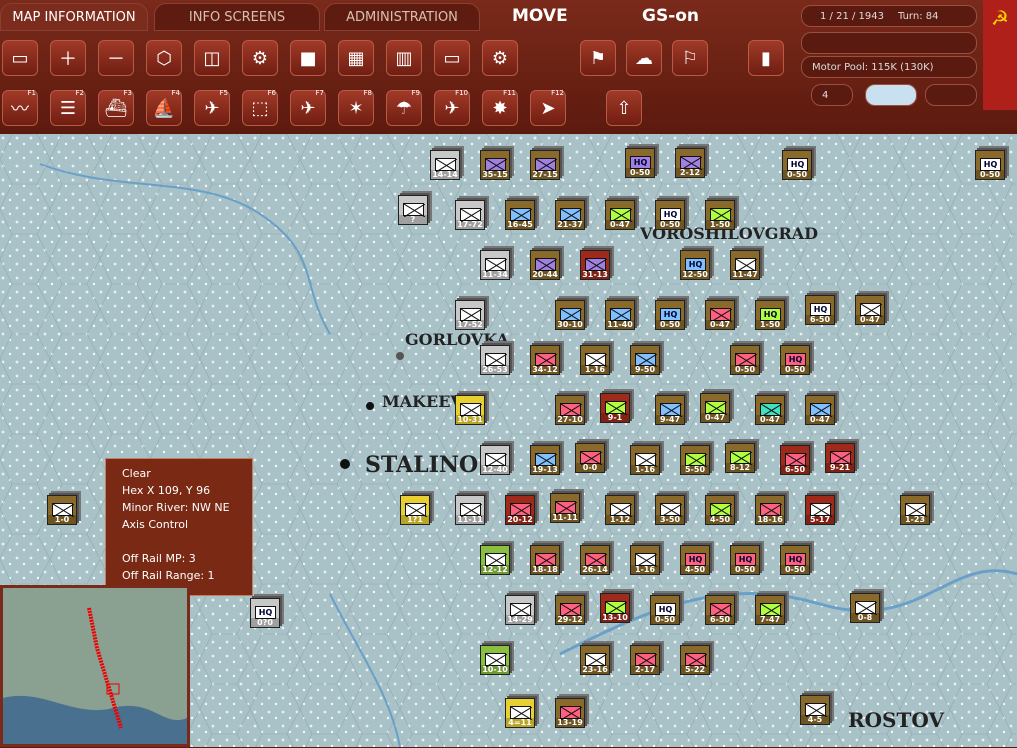 This screenshot has height=748, width=1017. I want to click on unit-counter: 9-21, so click(840, 458).